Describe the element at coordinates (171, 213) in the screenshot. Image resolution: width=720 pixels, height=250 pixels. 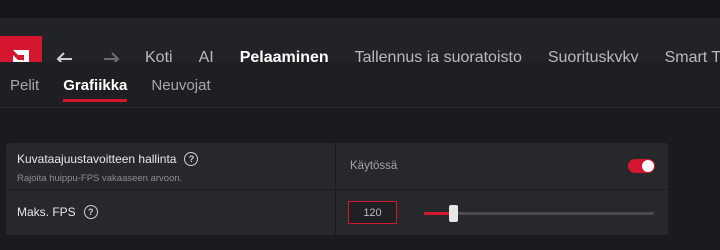
I see `setting-label-cell: Maks. FPS ?` at that location.